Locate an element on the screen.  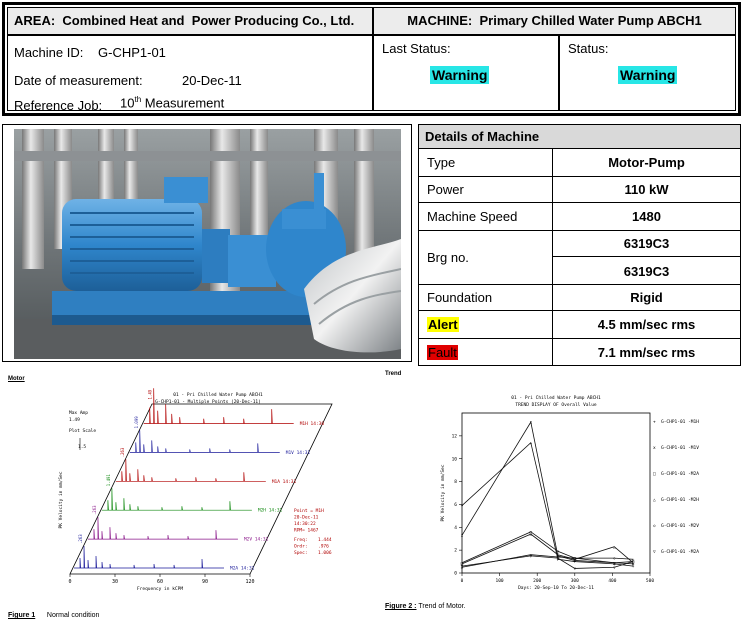
status-cell: Status: Warning is located at coordinates (647, 73).